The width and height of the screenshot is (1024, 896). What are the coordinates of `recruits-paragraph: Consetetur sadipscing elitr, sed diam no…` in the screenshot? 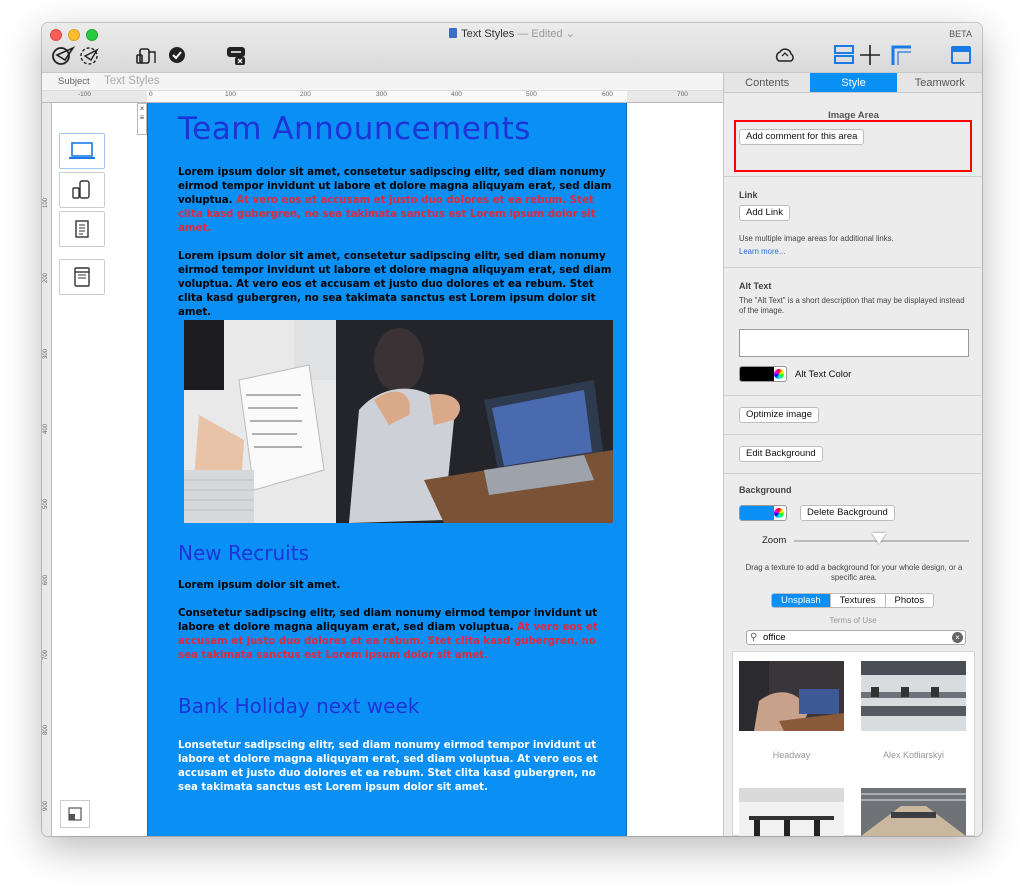 It's located at (398, 635).